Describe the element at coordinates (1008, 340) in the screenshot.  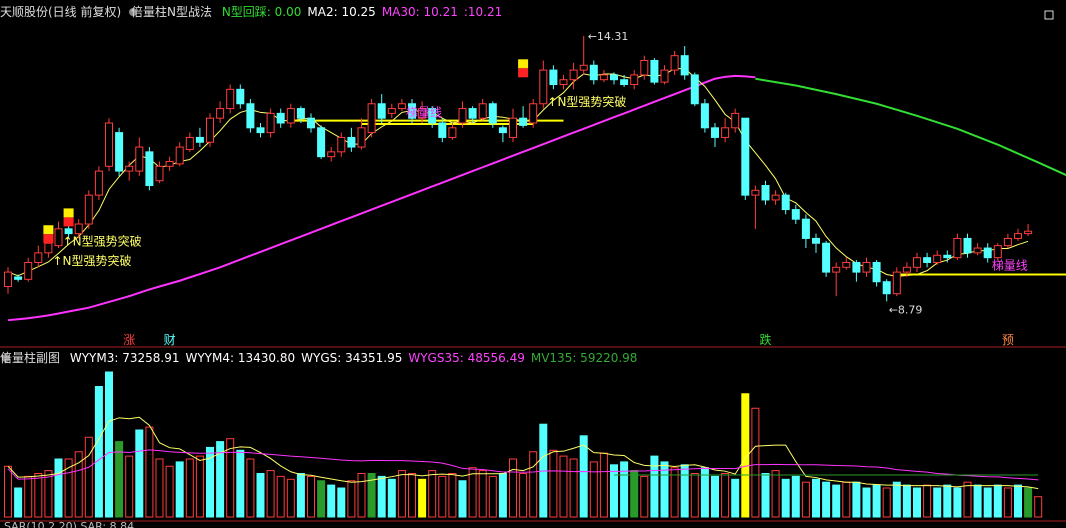
I see `event-marker: 预` at that location.